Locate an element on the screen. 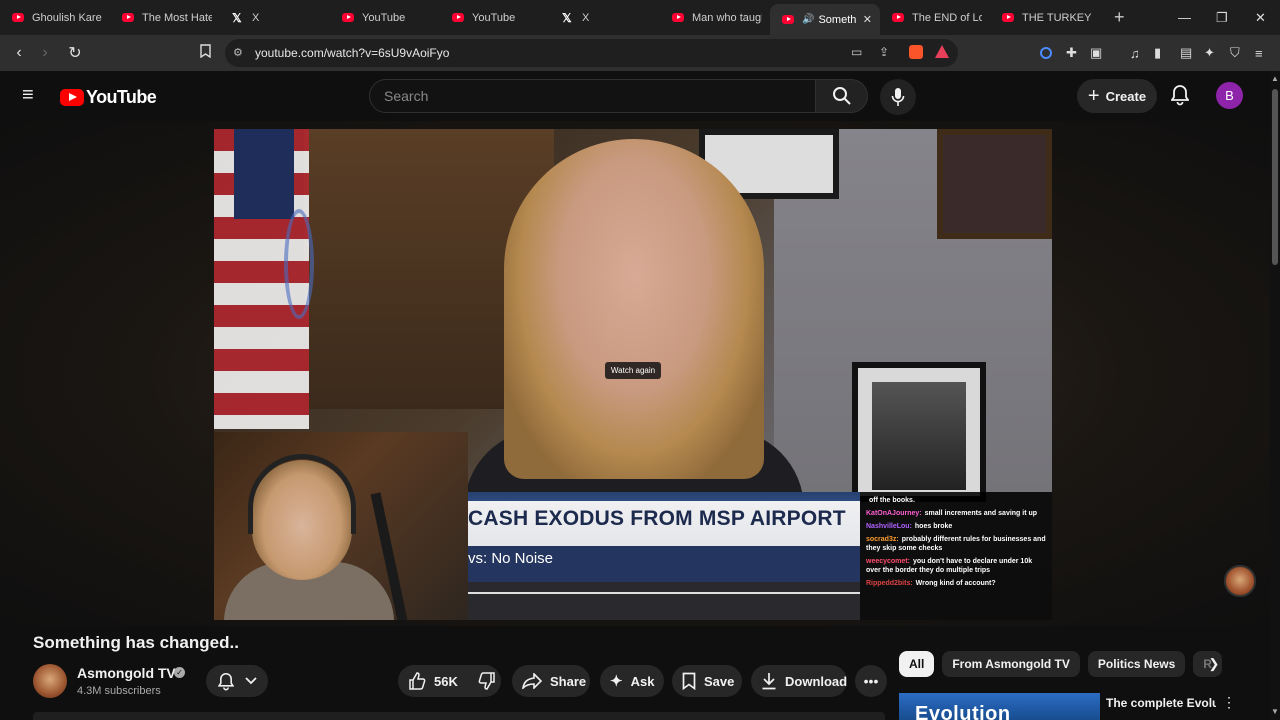  media-control-icon: ♫ is located at coordinates (1135, 53).